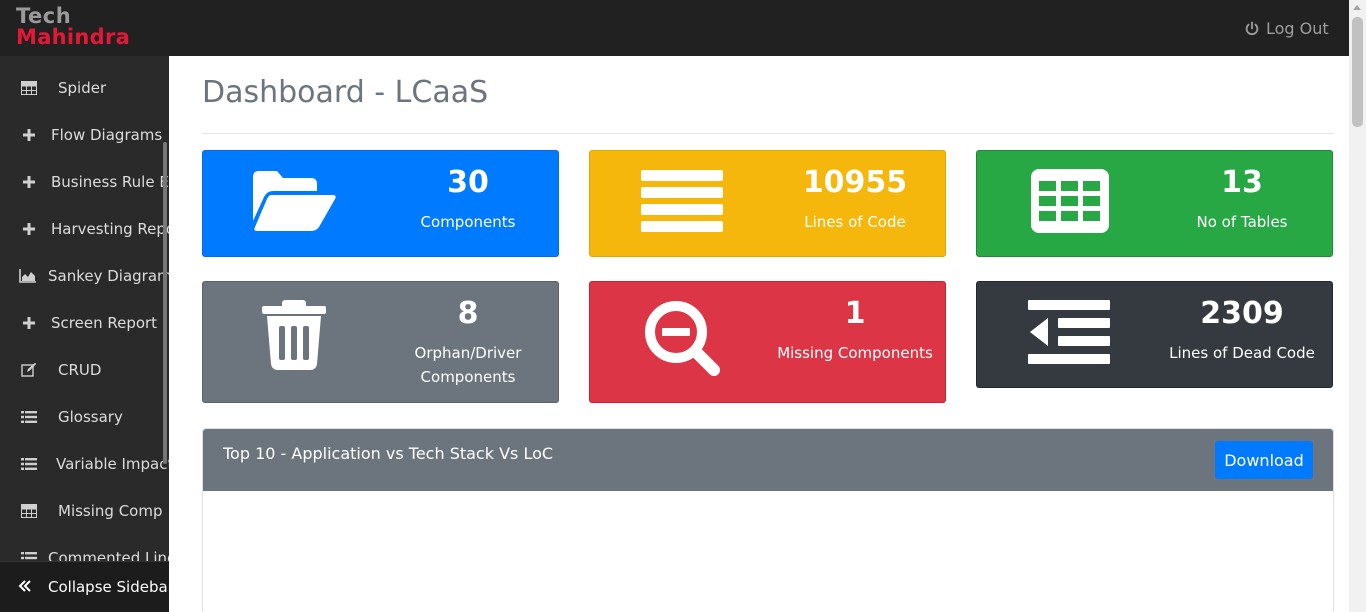 The height and width of the screenshot is (612, 1366). What do you see at coordinates (29, 370) in the screenshot?
I see `edit-icon` at bounding box center [29, 370].